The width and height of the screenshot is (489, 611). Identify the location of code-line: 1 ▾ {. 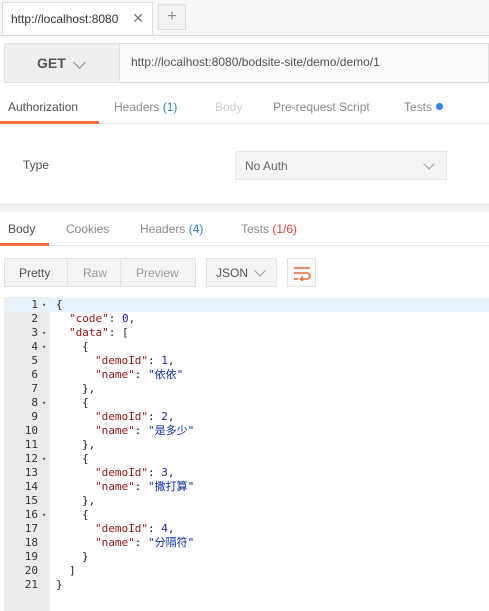
(246, 305).